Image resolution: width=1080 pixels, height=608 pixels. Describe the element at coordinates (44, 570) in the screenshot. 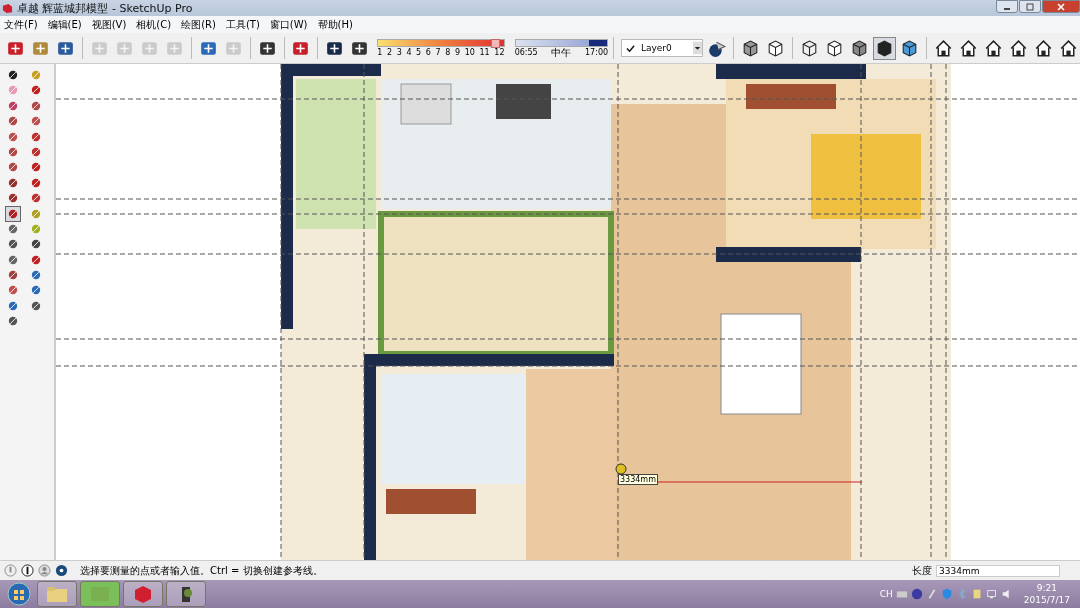

I see `user-icon` at that location.